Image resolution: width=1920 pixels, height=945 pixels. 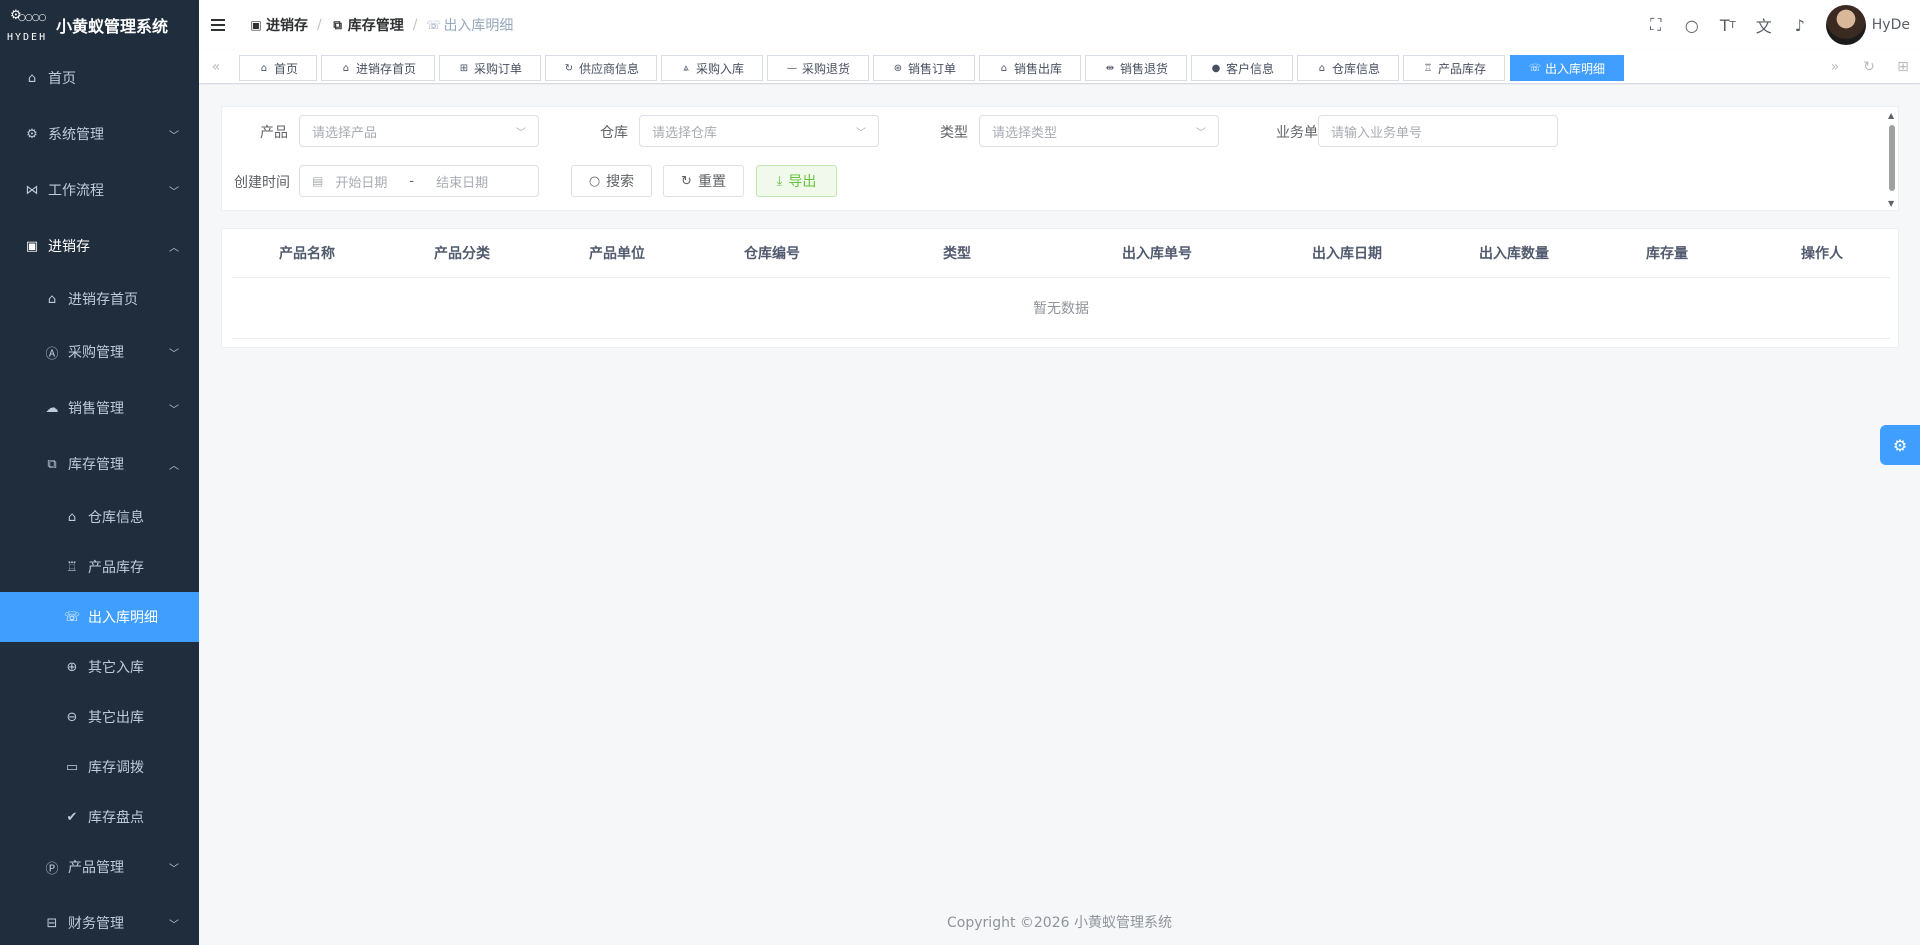 What do you see at coordinates (278, 25) in the screenshot?
I see `breadcrumb-item: ▣ 进销存` at bounding box center [278, 25].